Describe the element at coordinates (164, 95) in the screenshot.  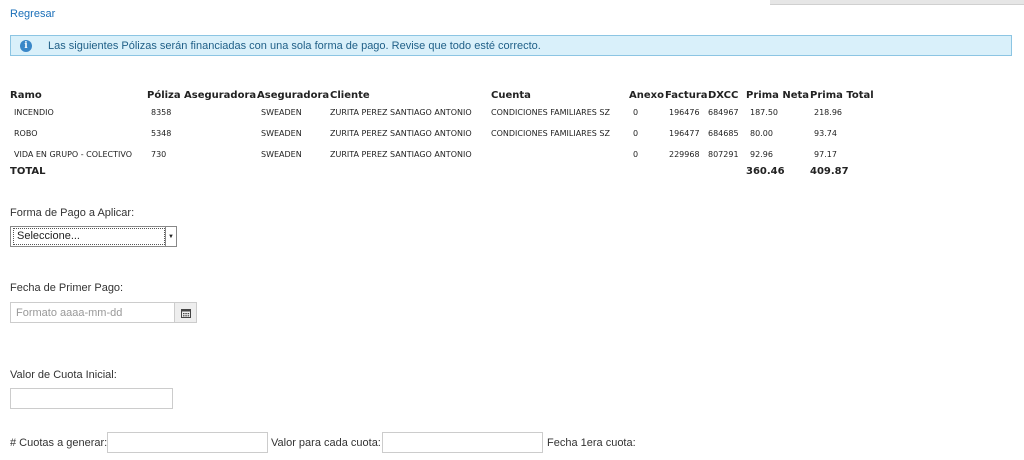
I see `col-header-poliza: Póliza` at that location.